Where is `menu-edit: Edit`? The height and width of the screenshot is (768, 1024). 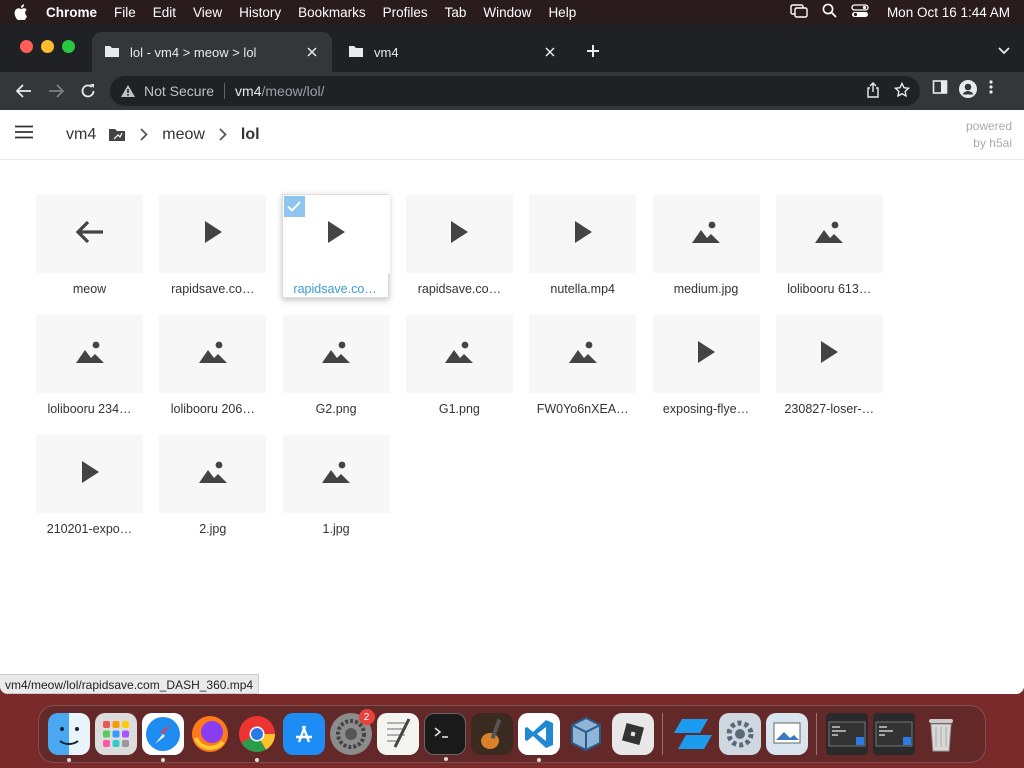
menu-edit: Edit is located at coordinates (164, 12).